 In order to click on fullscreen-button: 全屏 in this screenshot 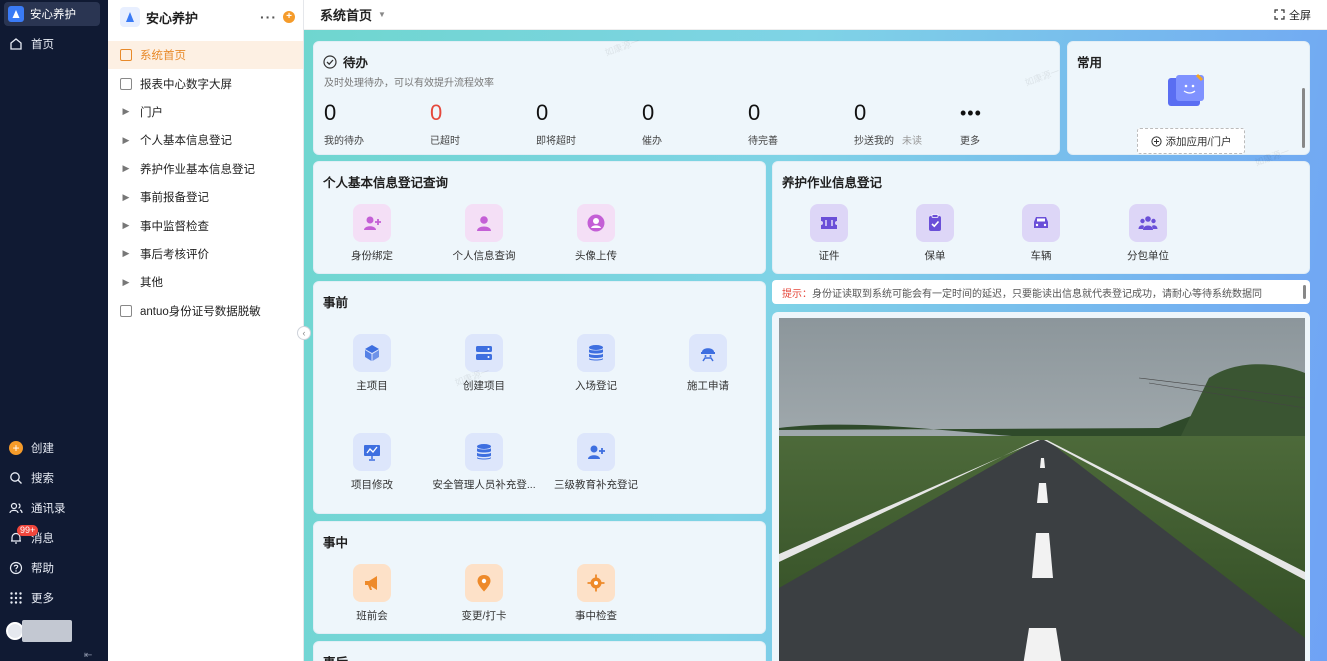, I will do `click(1292, 15)`.